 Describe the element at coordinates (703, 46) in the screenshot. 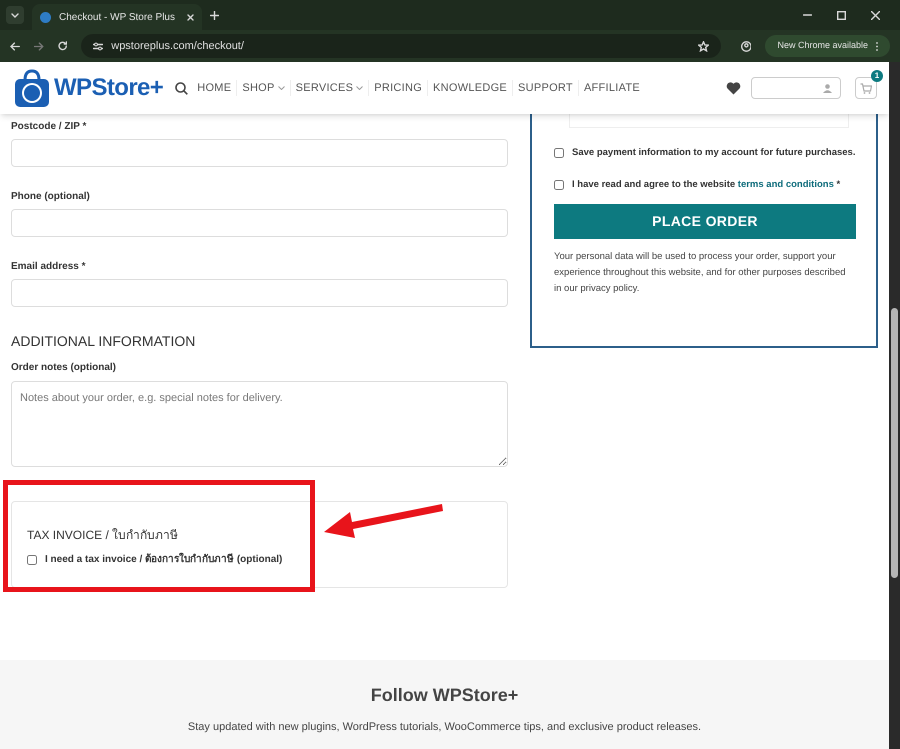

I see `star-icon` at that location.